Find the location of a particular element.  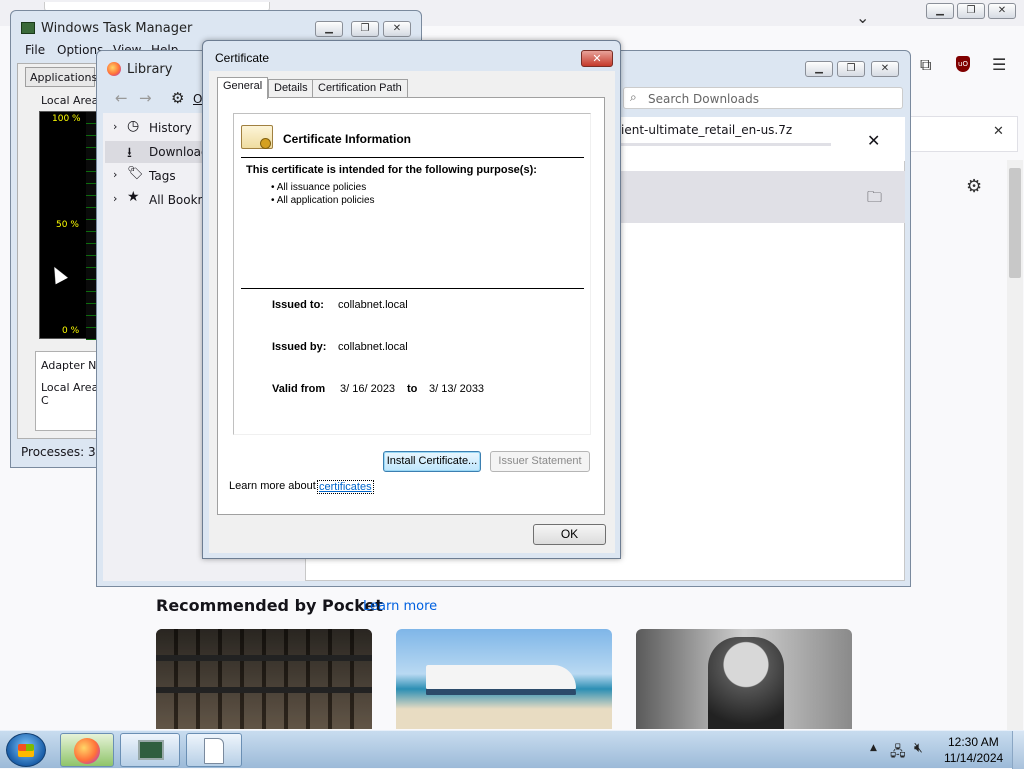

cruise-ship-image is located at coordinates (501, 677).